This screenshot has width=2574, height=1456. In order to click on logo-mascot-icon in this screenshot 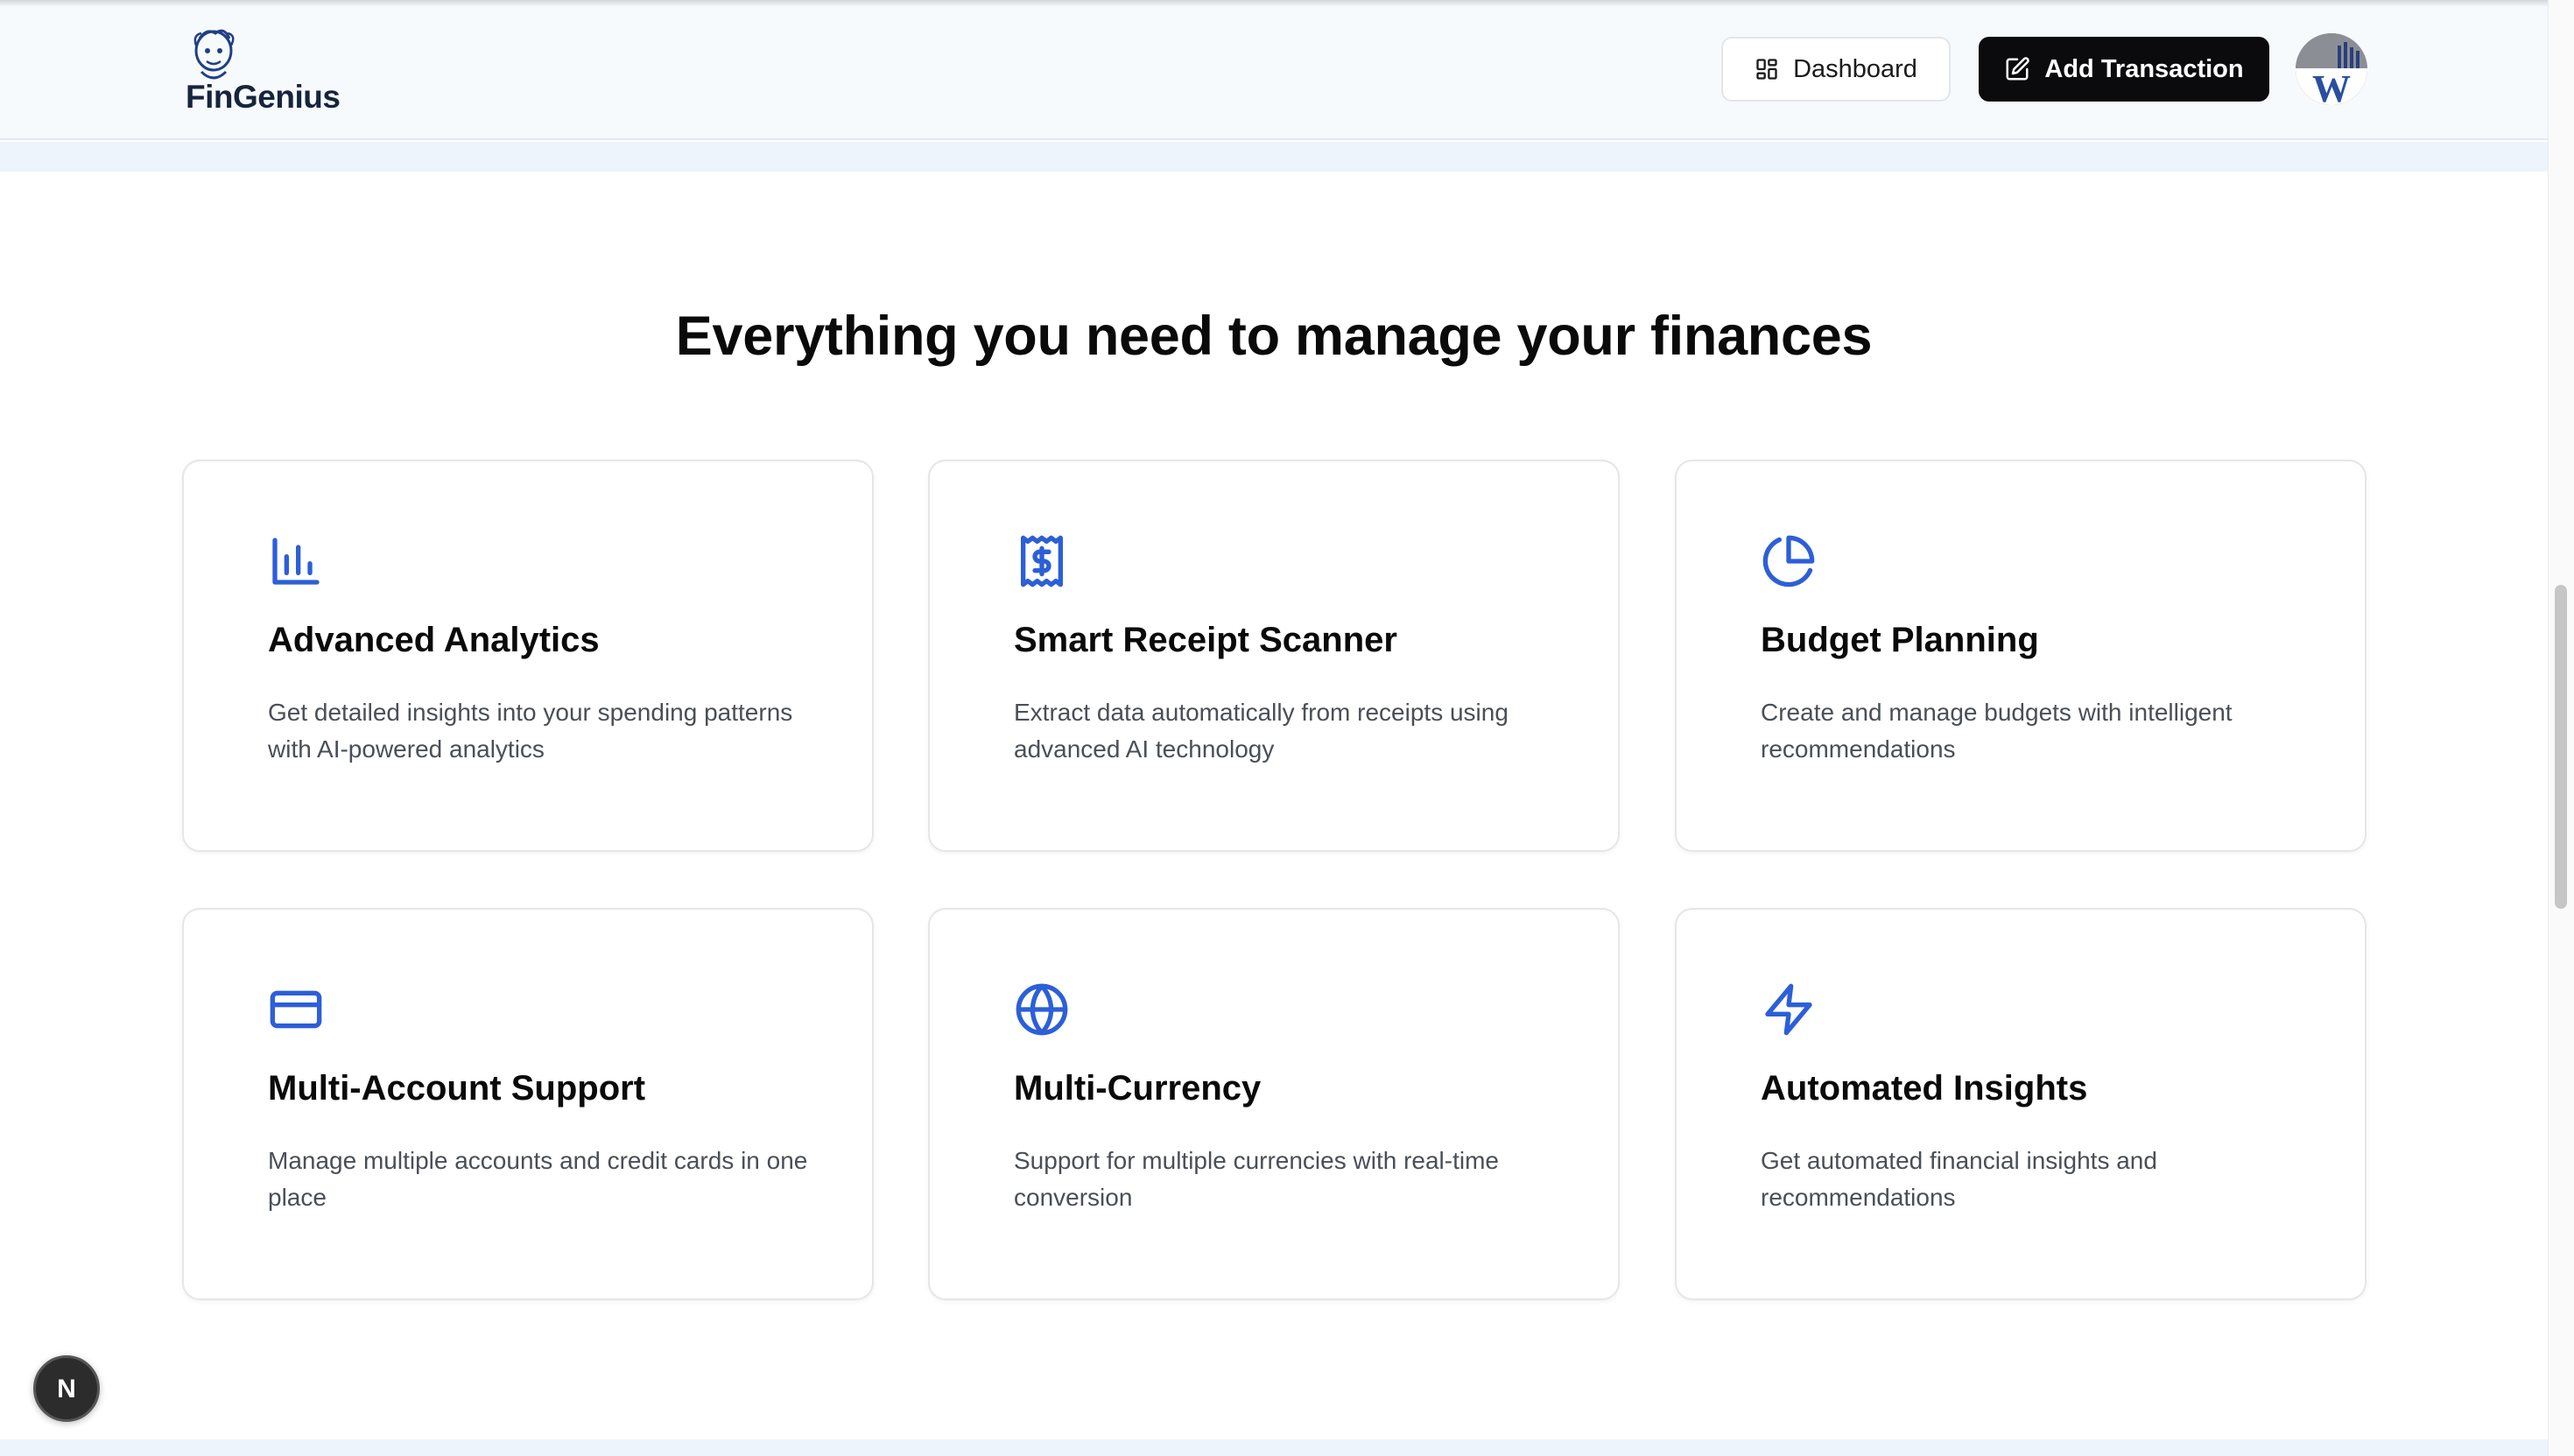, I will do `click(214, 54)`.